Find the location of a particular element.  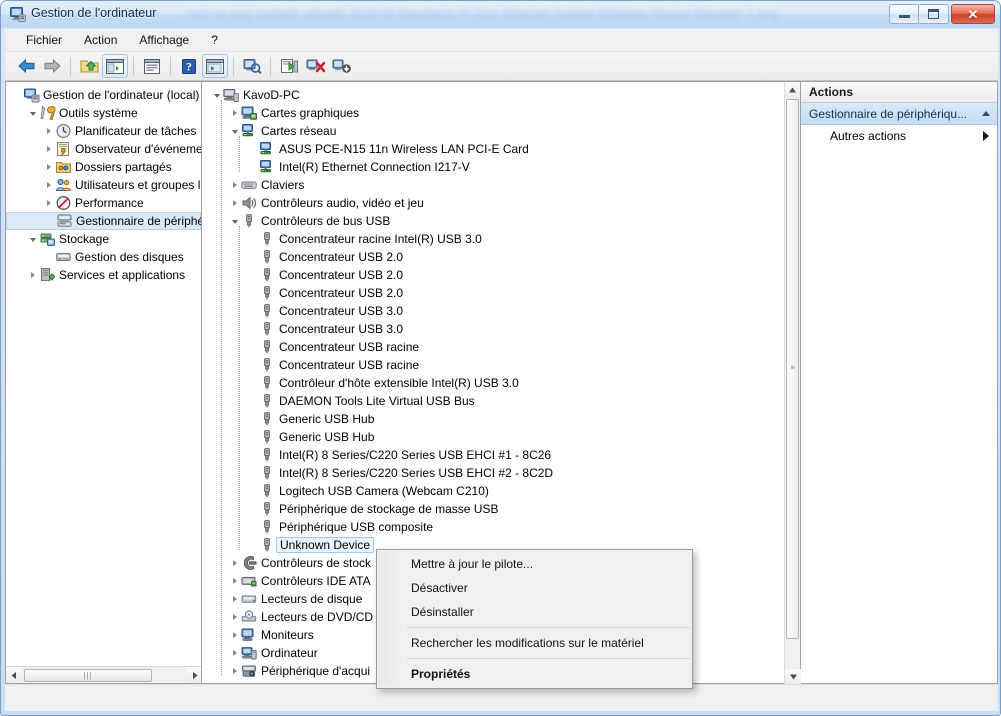

vscroll-thumb: ≡ is located at coordinates (792, 369).